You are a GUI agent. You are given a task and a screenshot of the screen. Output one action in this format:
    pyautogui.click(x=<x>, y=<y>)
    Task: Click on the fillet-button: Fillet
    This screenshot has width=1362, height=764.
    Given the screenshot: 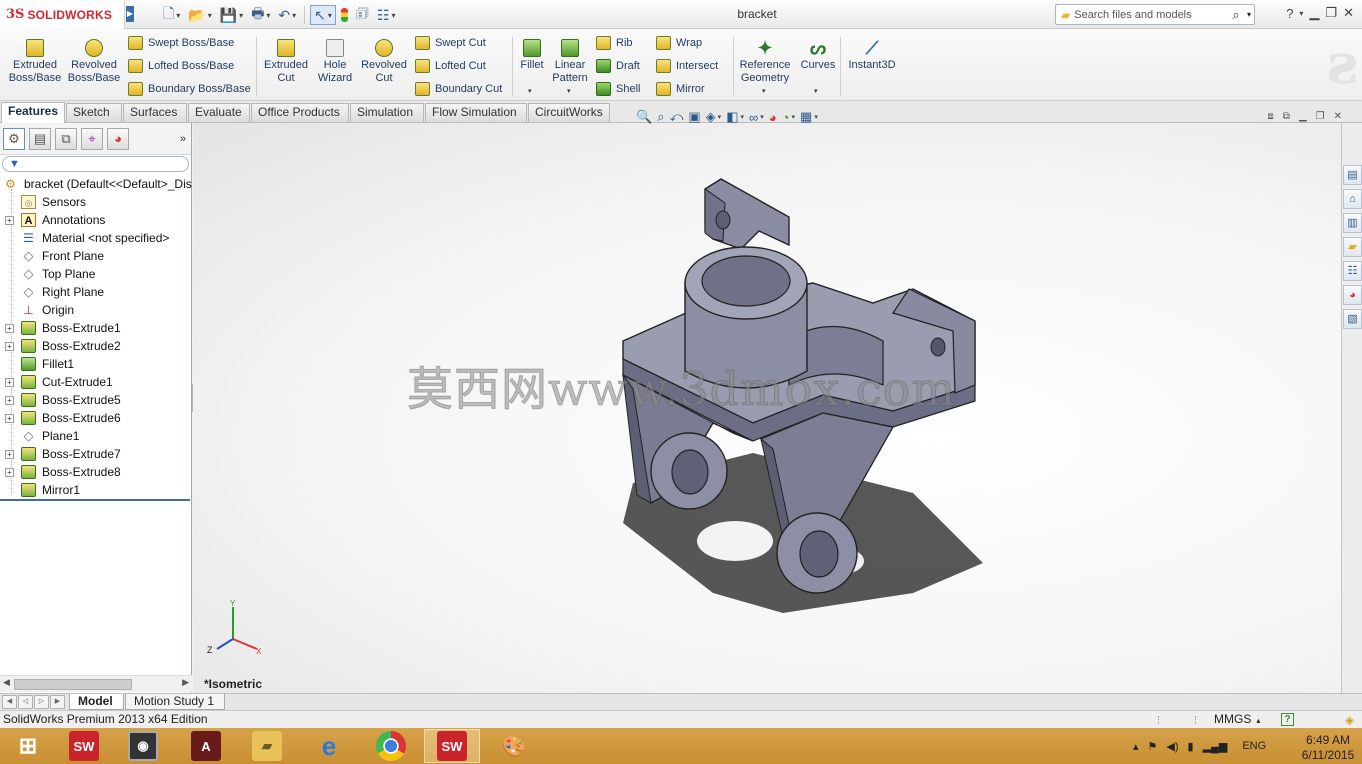 What is the action you would take?
    pyautogui.click(x=532, y=52)
    